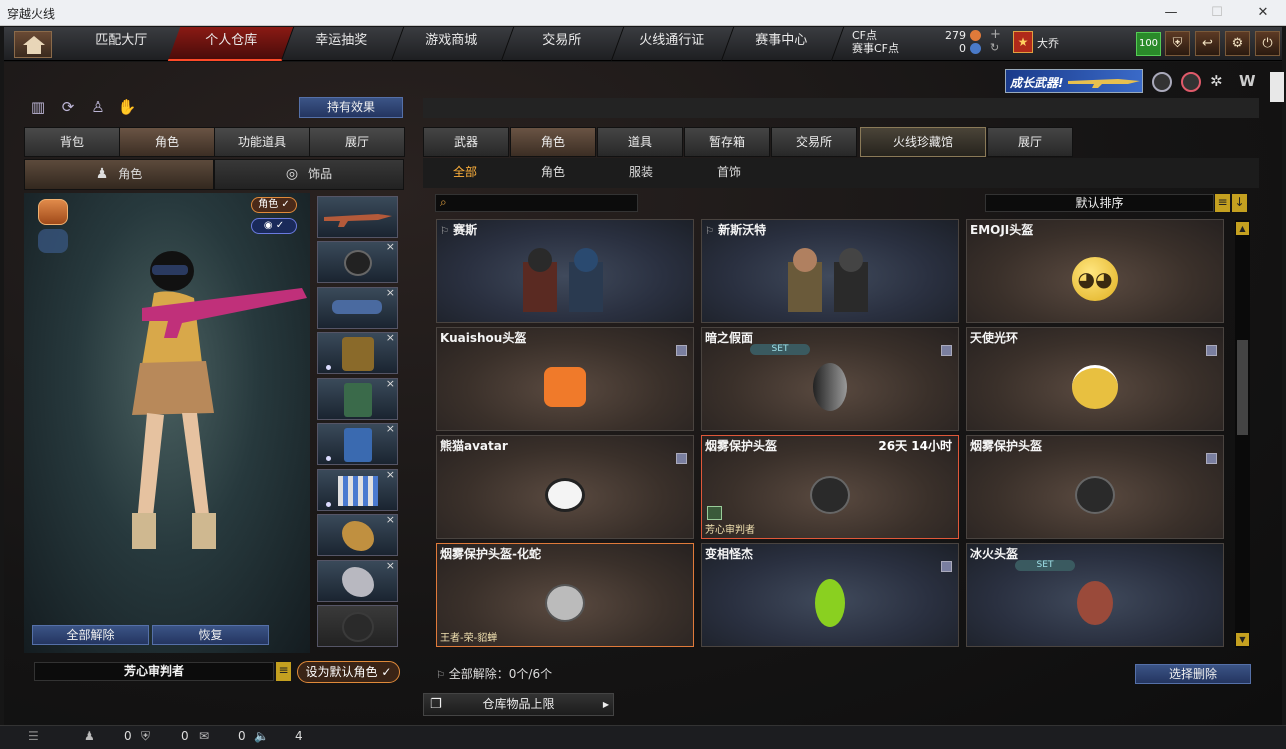 The image size is (1286, 749). Describe the element at coordinates (1095, 387) in the screenshot. I see `angel-halo-icon` at that location.